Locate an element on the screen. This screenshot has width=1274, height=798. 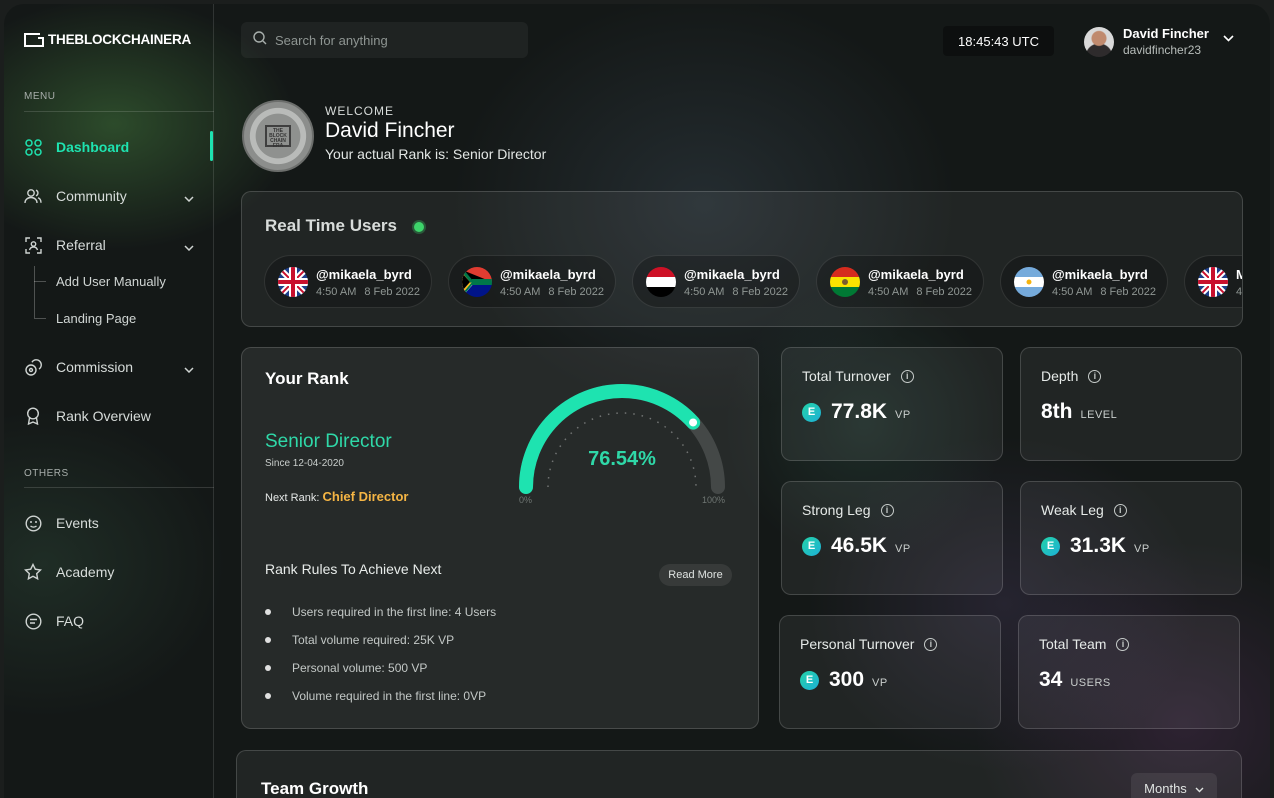
stat-value: E 300 VP is located at coordinates (844, 680).